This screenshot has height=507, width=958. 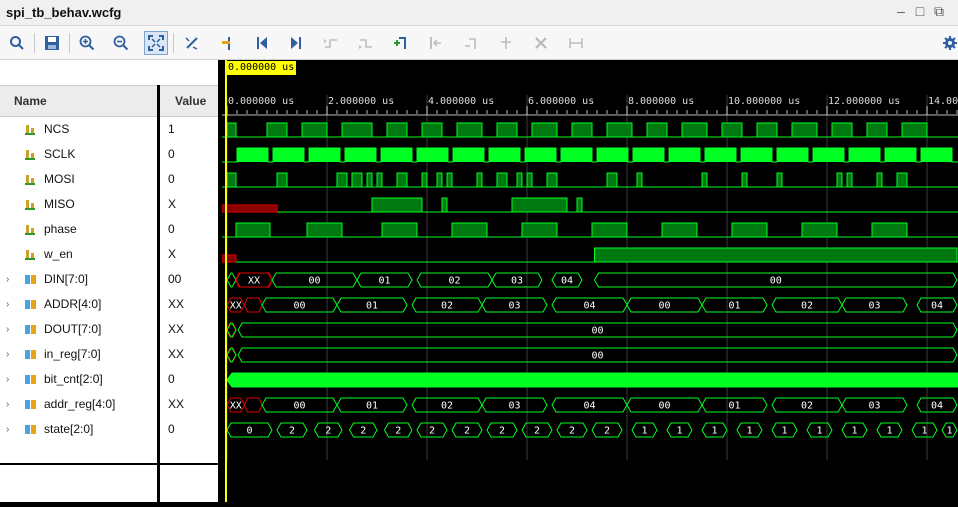 What do you see at coordinates (401, 43) in the screenshot?
I see `add-marker-icon` at bounding box center [401, 43].